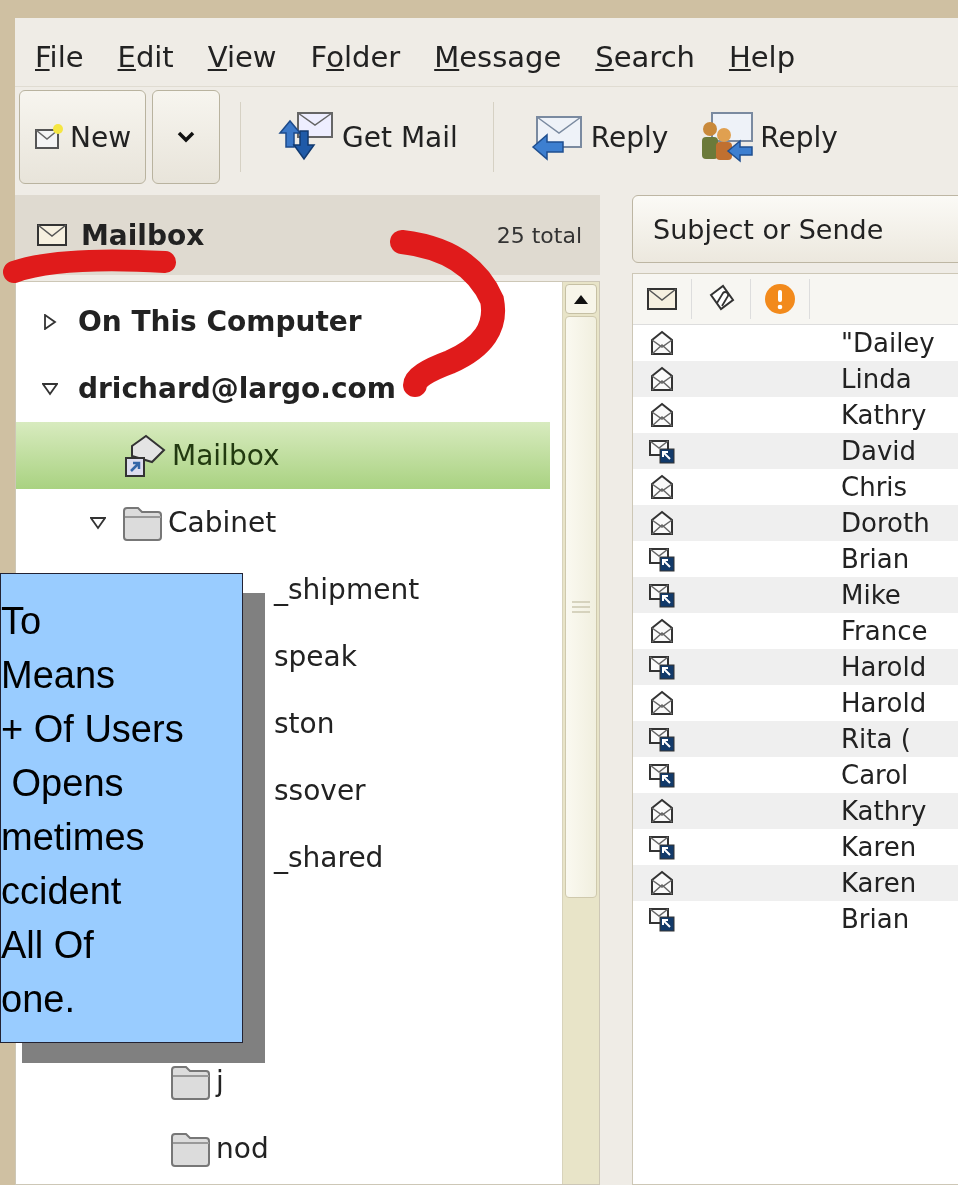 Image resolution: width=958 pixels, height=1185 pixels. What do you see at coordinates (242, 57) in the screenshot?
I see `menu-item: View` at bounding box center [242, 57].